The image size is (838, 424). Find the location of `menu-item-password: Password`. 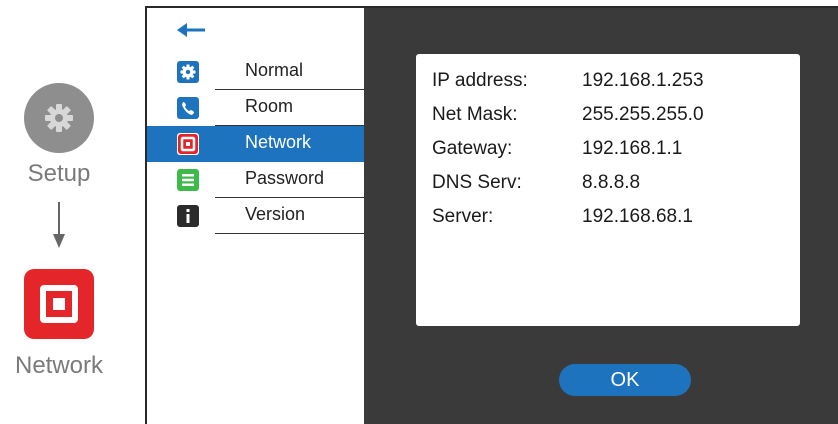

menu-item-password: Password is located at coordinates (255, 180).